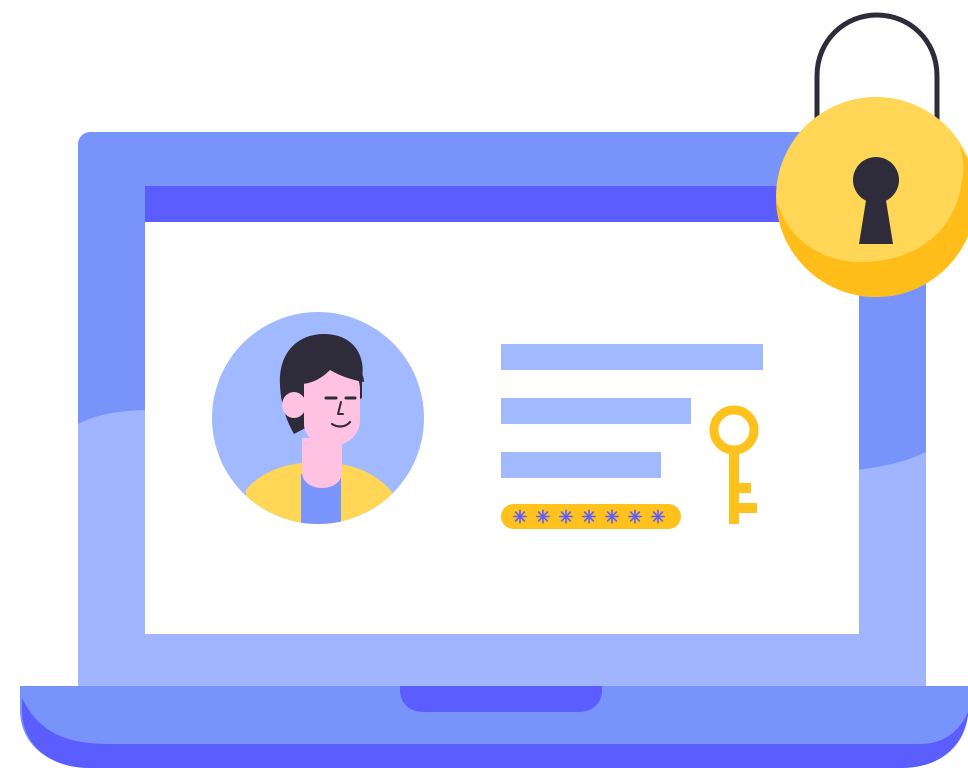  I want to click on screen-header-bar, so click(502, 204).